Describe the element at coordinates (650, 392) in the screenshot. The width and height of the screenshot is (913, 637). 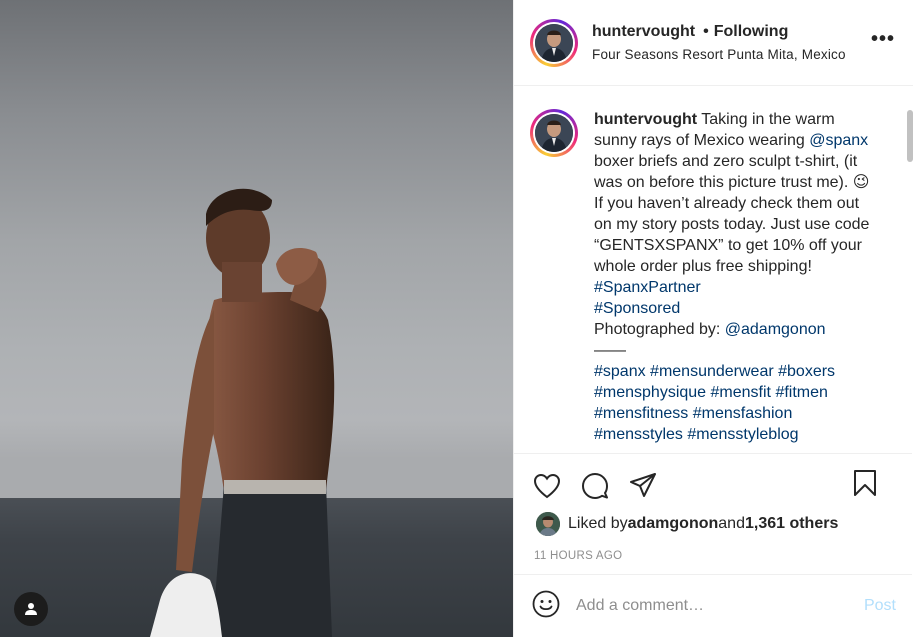
I see `hashtag-link: #mensphysique` at that location.